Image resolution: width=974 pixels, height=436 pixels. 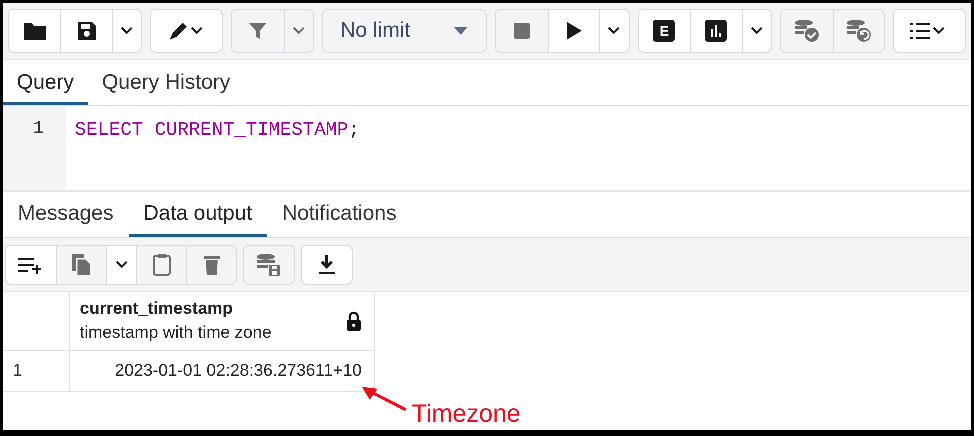 What do you see at coordinates (36, 371) in the screenshot?
I see `row-number: 1` at bounding box center [36, 371].